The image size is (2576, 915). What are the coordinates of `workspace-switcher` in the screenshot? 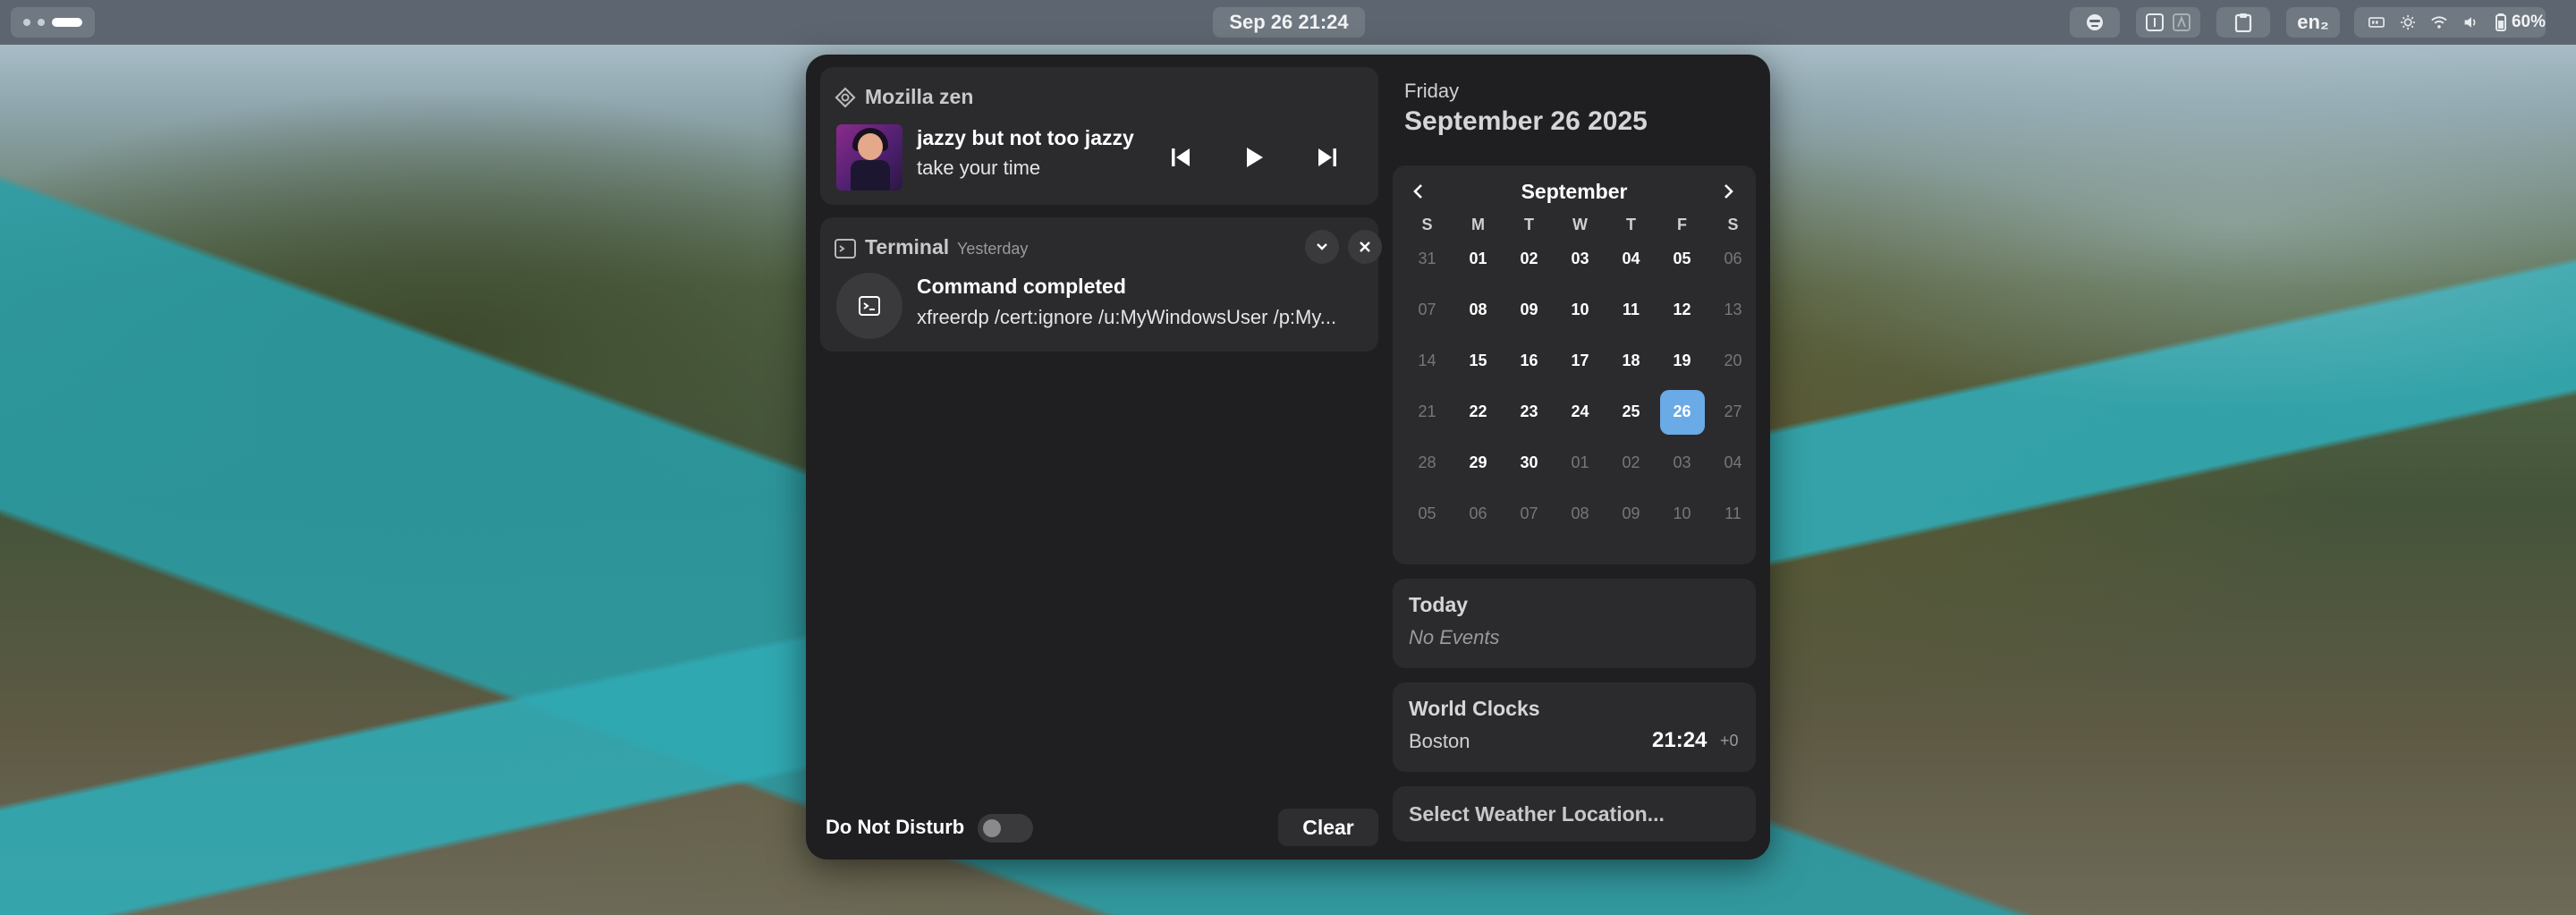 It's located at (2168, 23).